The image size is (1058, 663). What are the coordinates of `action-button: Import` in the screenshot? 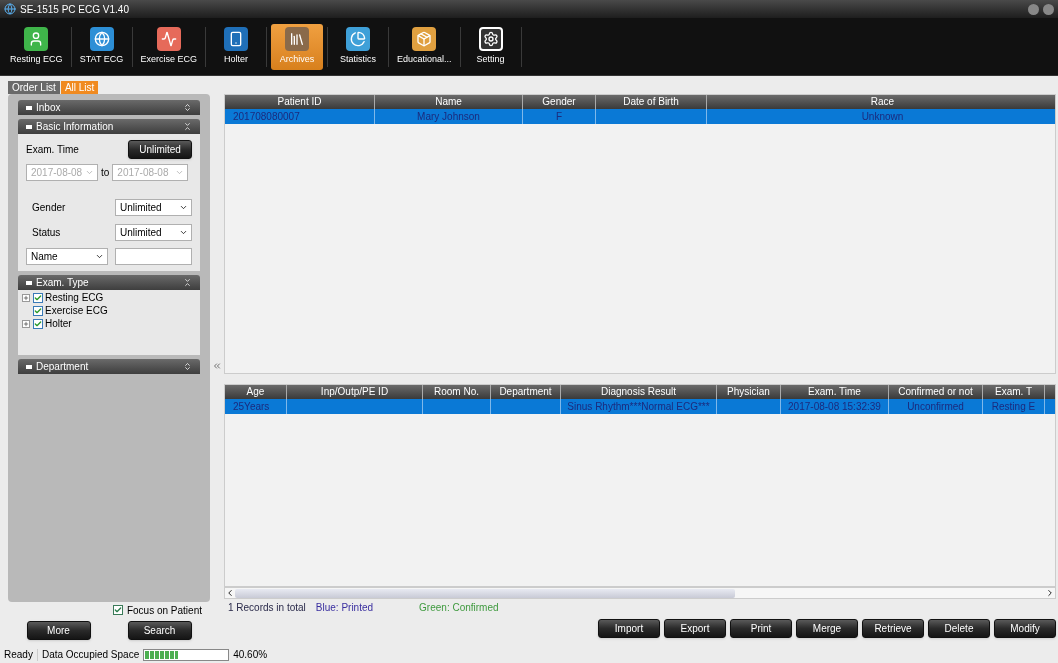 It's located at (629, 628).